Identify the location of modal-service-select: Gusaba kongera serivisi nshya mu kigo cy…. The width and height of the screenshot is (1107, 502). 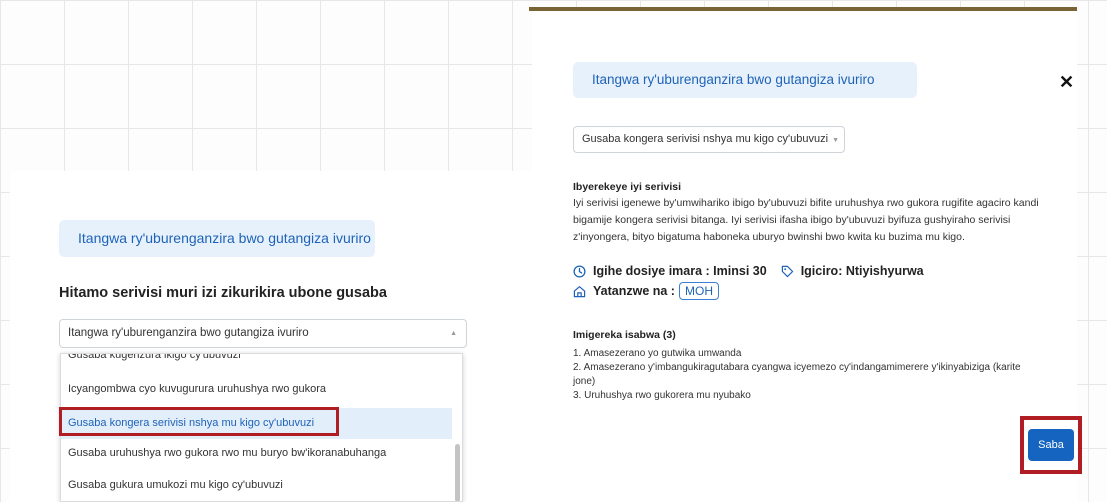
(709, 139).